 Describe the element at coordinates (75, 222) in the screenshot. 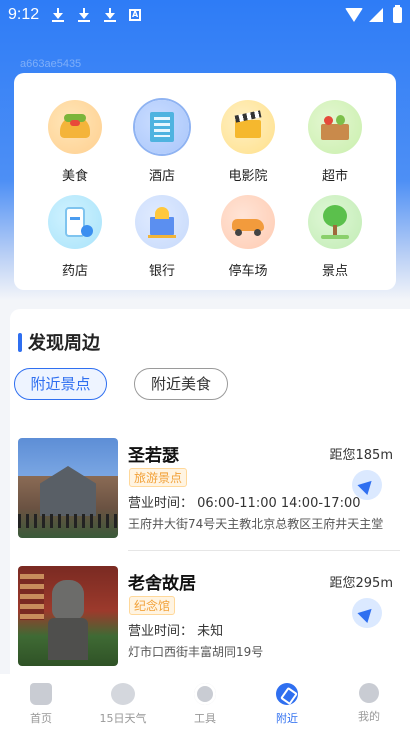

I see `medicine-bottle-icon` at that location.